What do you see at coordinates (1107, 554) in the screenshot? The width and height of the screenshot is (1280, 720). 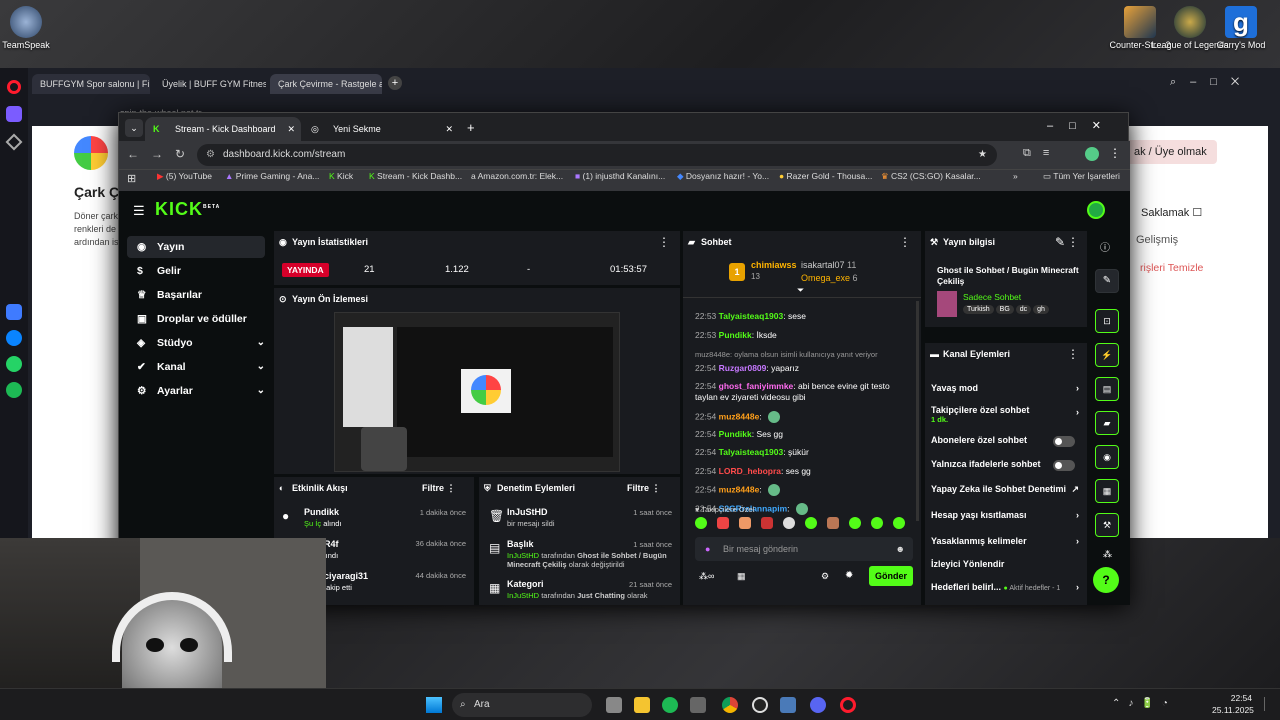 I see `activity-widget-icon: ⁂` at bounding box center [1107, 554].